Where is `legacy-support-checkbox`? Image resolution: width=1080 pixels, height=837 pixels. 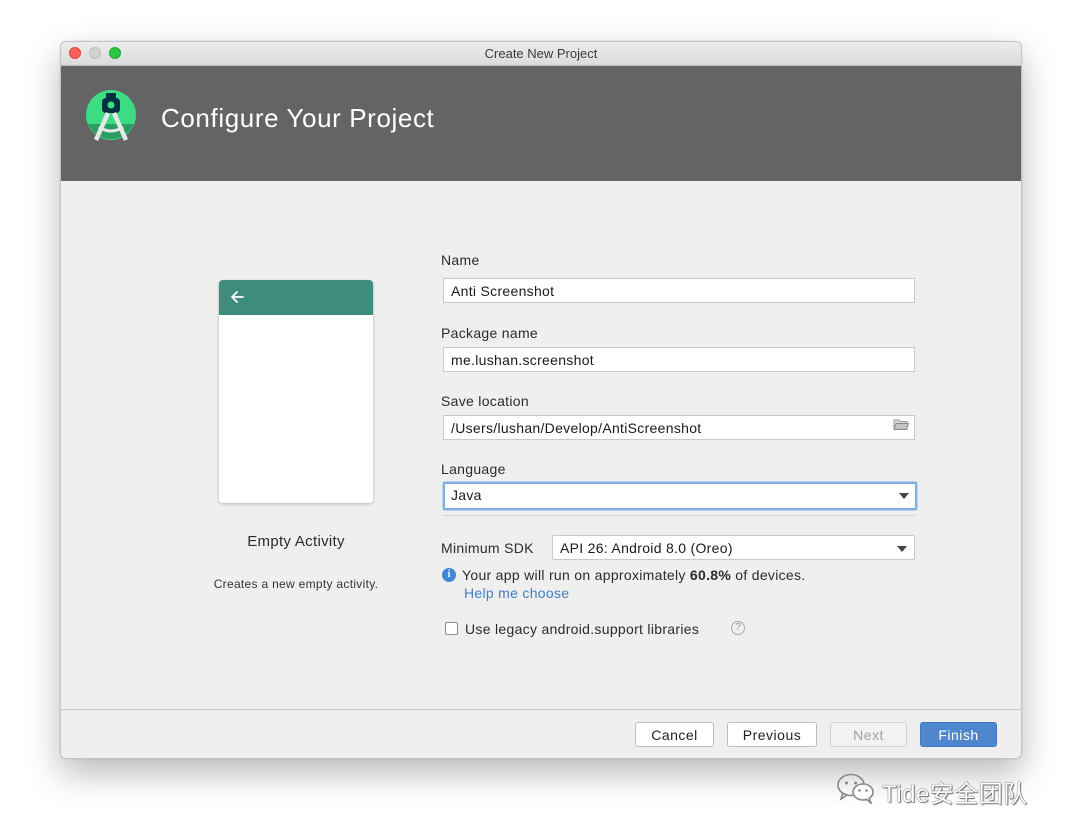
legacy-support-checkbox is located at coordinates (451, 628).